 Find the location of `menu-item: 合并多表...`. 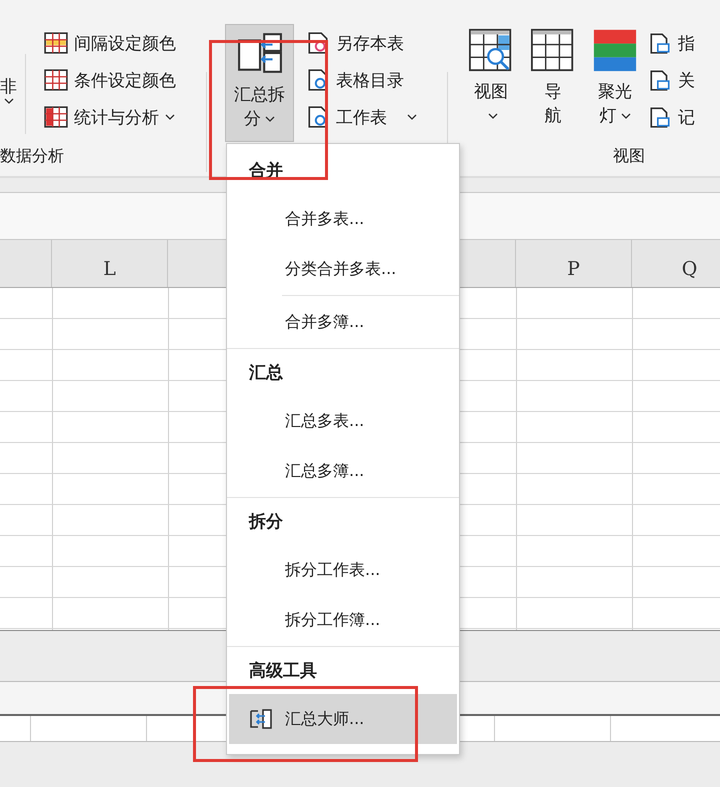

menu-item: 合并多表... is located at coordinates (343, 219).